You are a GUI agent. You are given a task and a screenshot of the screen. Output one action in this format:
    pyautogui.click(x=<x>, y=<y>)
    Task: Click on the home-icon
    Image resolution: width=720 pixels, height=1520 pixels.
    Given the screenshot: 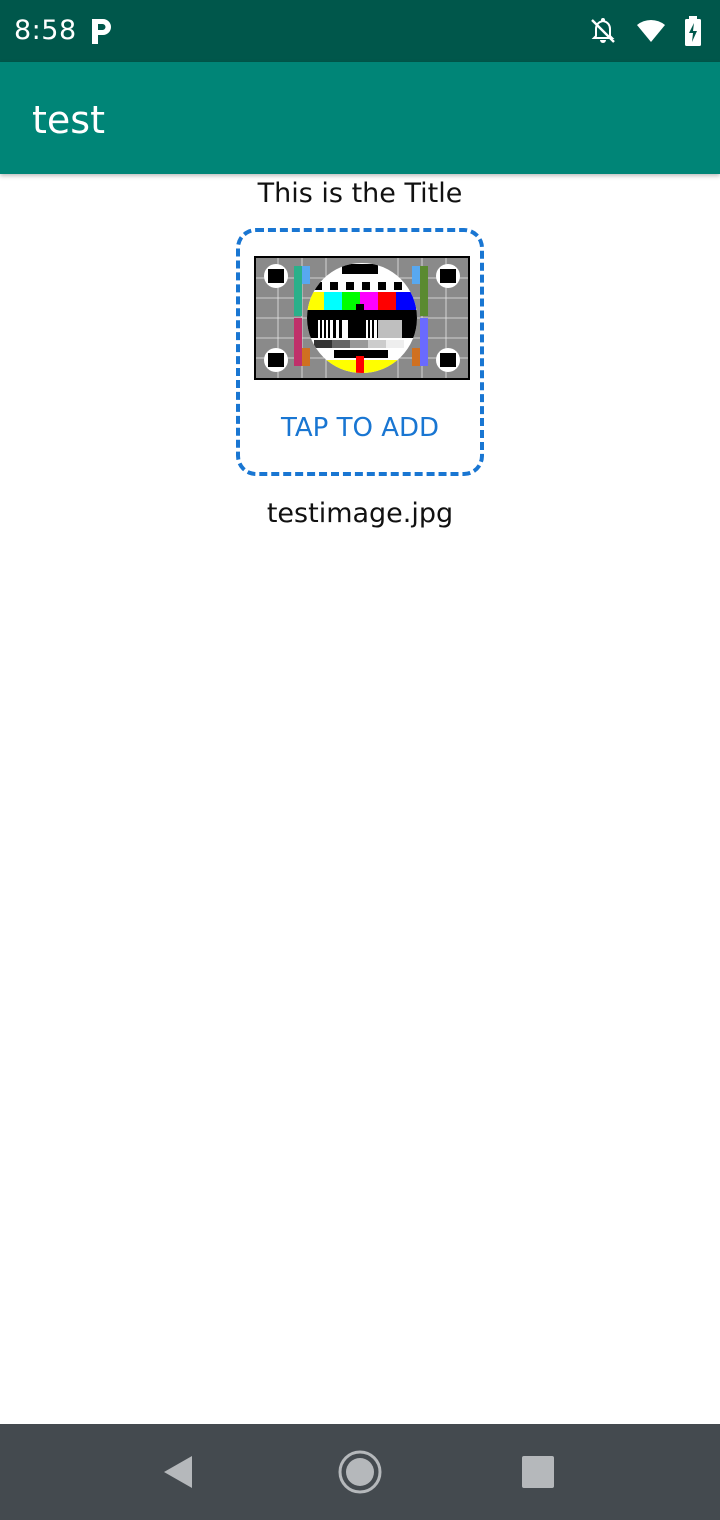 What is the action you would take?
    pyautogui.click(x=360, y=1472)
    